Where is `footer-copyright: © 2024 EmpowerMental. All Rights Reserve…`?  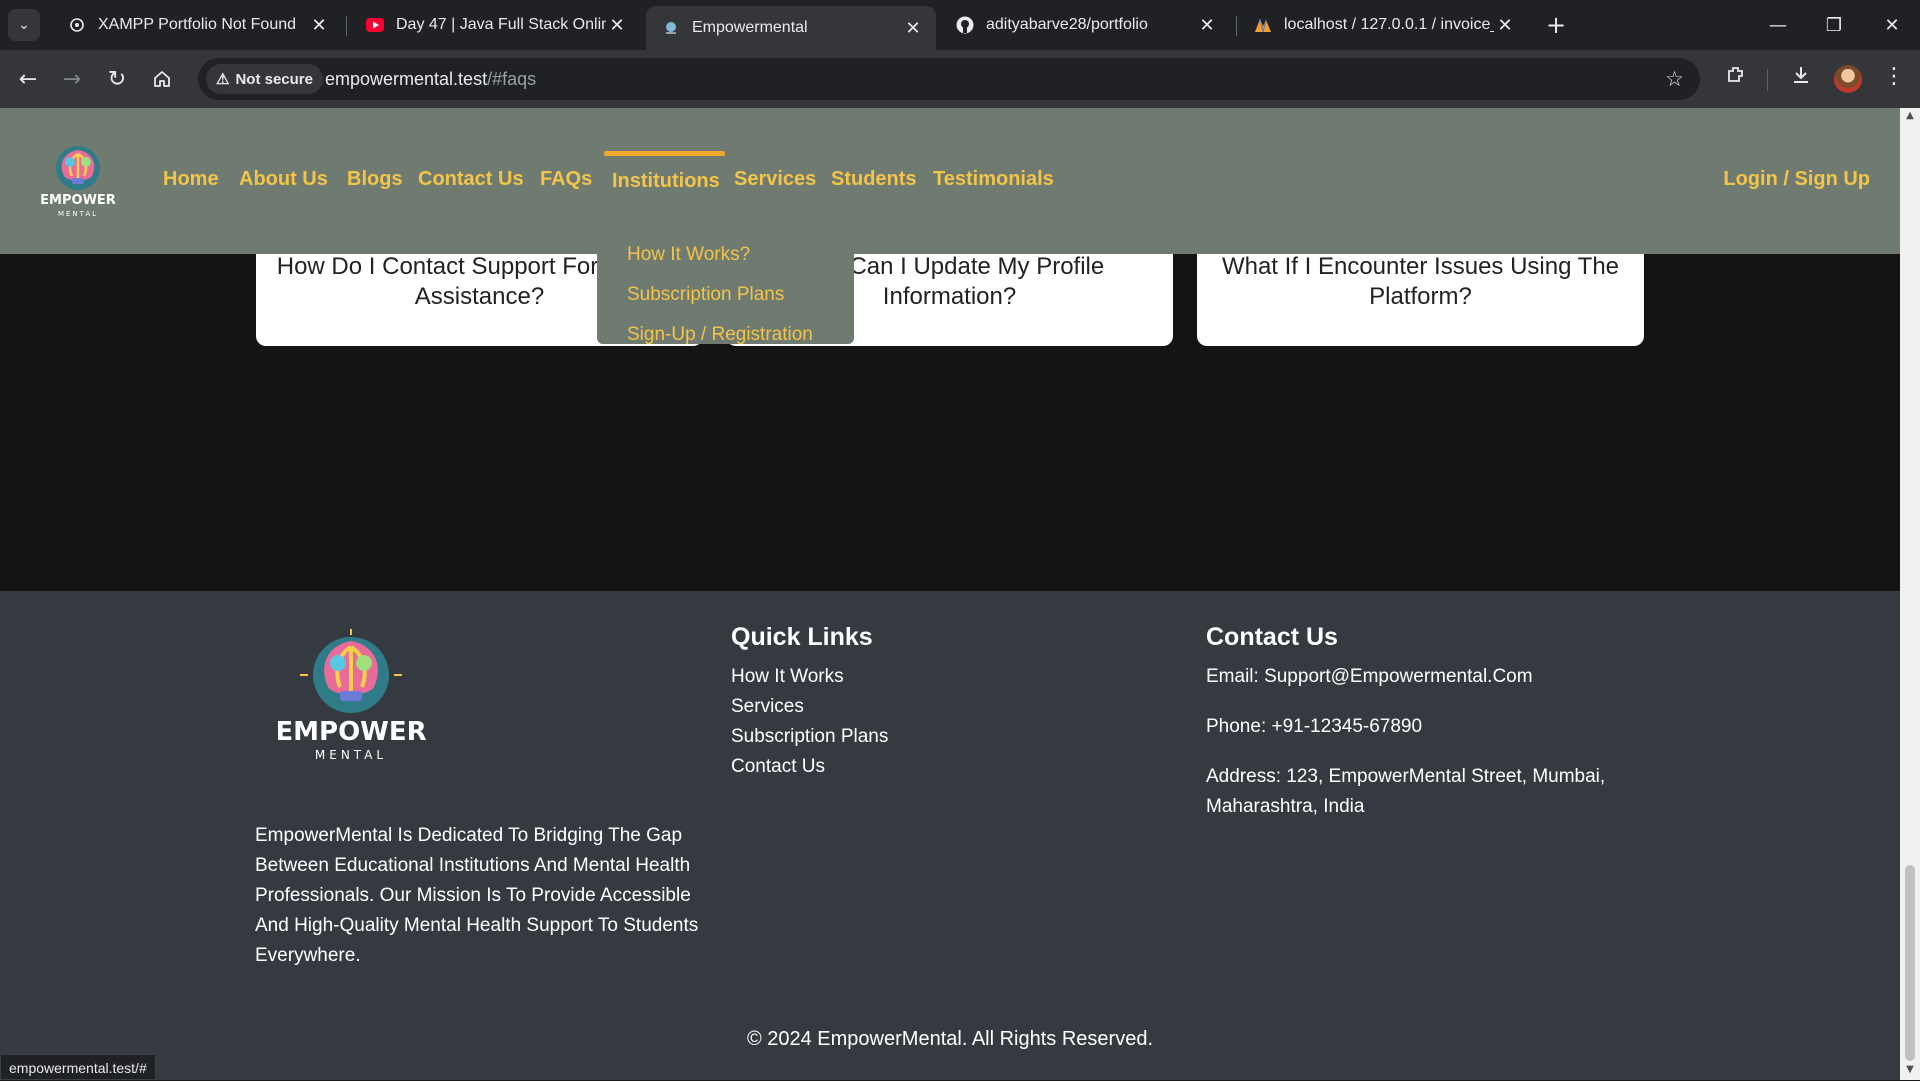 footer-copyright: © 2024 EmpowerMental. All Rights Reserve… is located at coordinates (950, 1039).